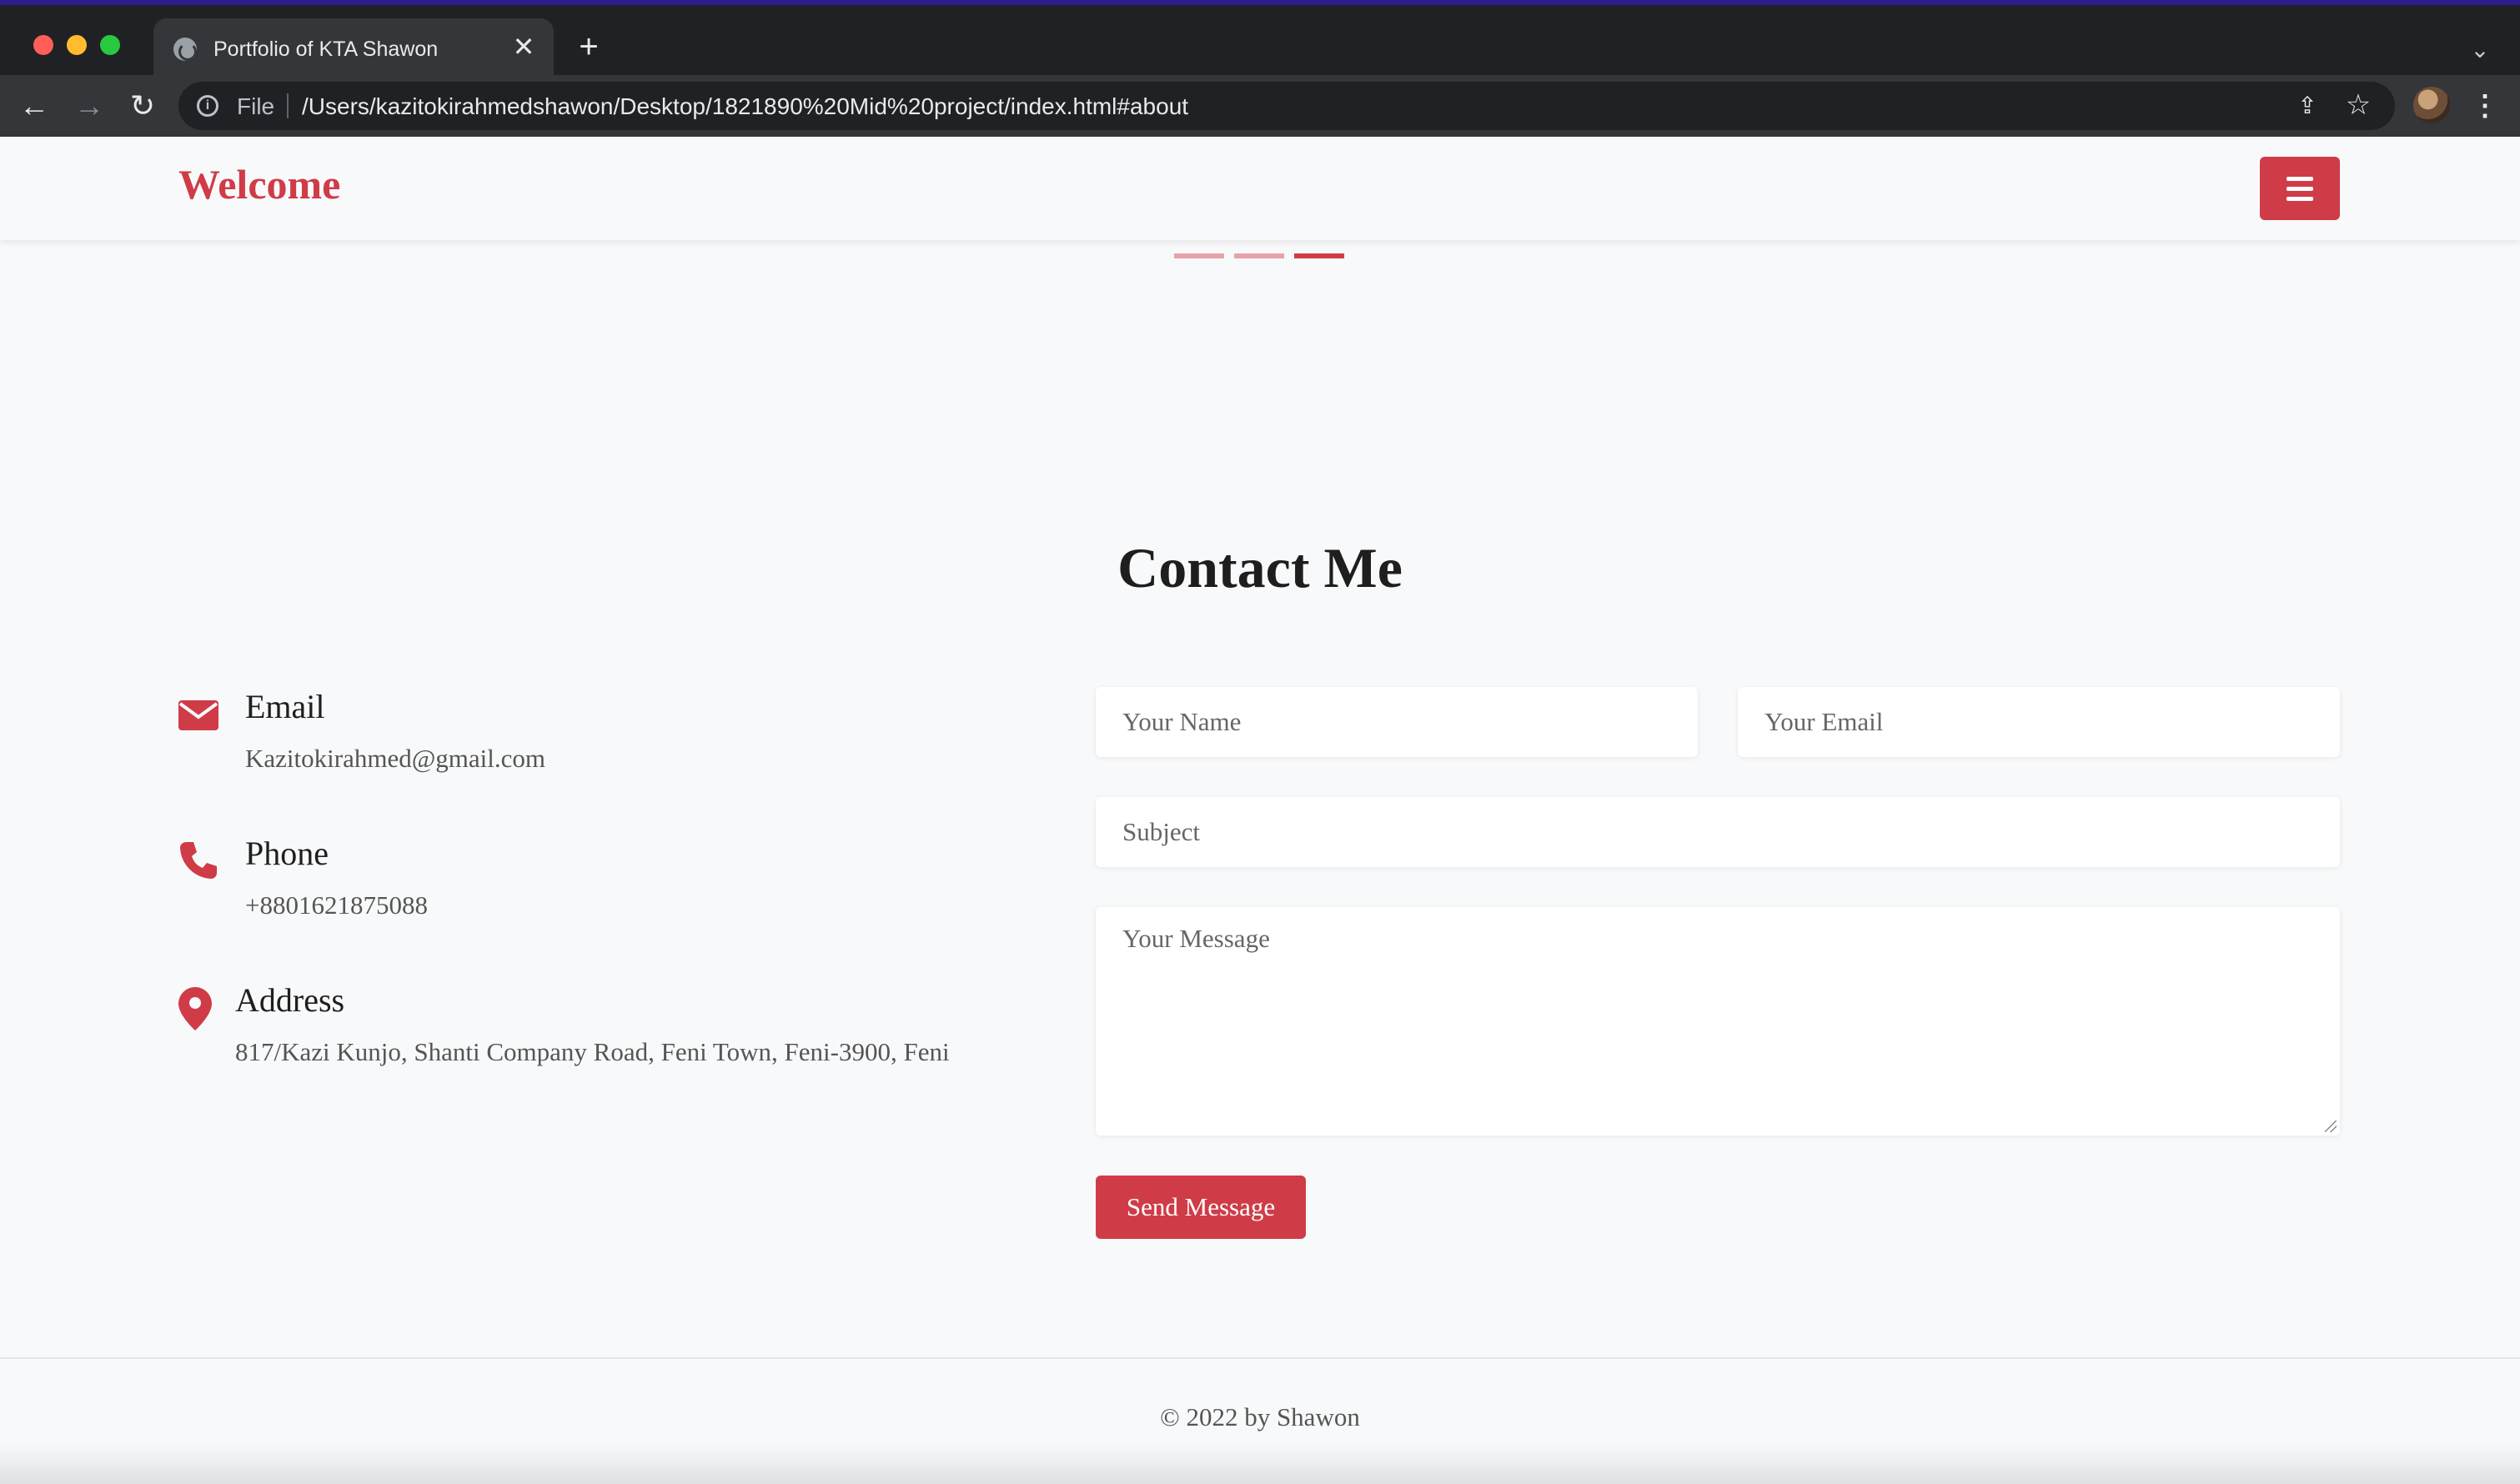 Image resolution: width=2520 pixels, height=1484 pixels. What do you see at coordinates (1260, 1358) in the screenshot?
I see `footer-divider` at bounding box center [1260, 1358].